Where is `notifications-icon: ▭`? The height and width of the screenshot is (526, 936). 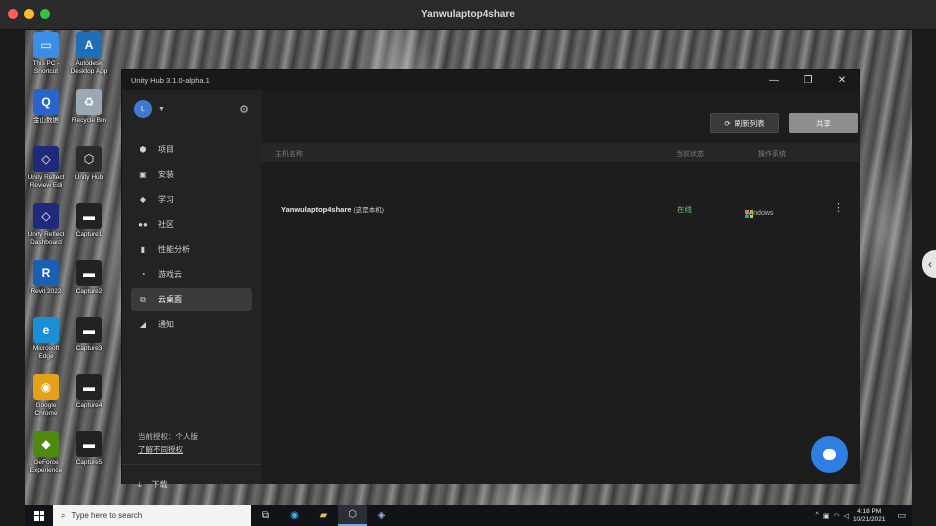 notifications-icon: ▭ is located at coordinates (901, 515).